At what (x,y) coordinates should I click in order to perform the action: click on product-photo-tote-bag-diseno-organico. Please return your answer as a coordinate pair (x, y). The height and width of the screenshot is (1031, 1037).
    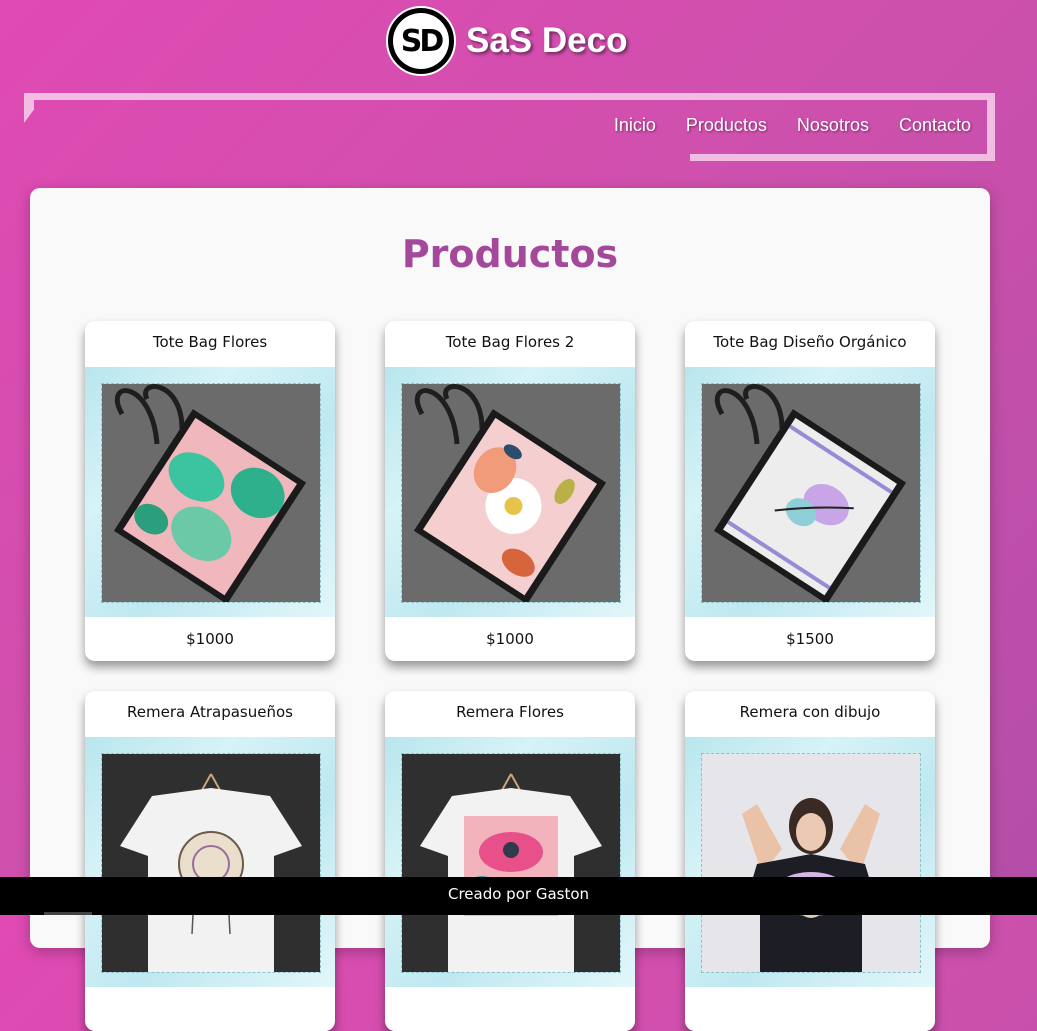
    Looking at the image, I should click on (811, 493).